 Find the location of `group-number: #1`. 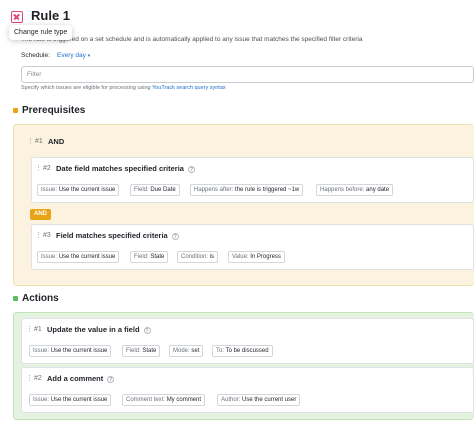

group-number: #1 is located at coordinates (39, 141).